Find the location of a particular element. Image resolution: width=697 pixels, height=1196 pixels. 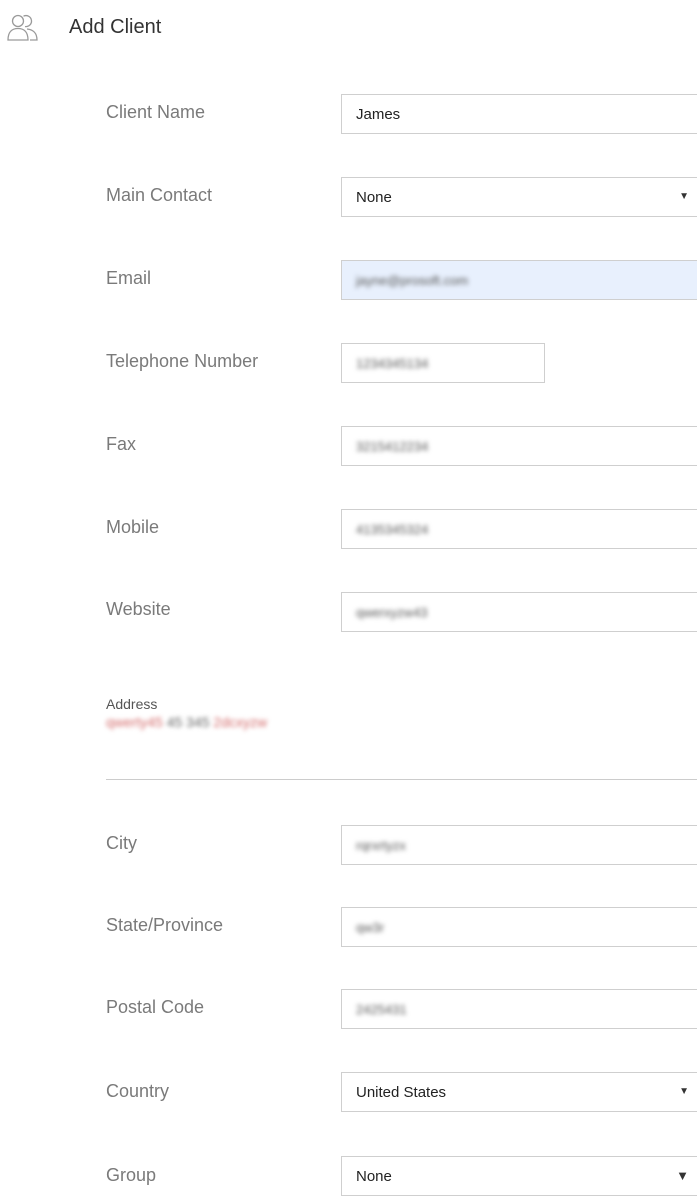

website-value: qwerxyzw43 is located at coordinates (392, 612).